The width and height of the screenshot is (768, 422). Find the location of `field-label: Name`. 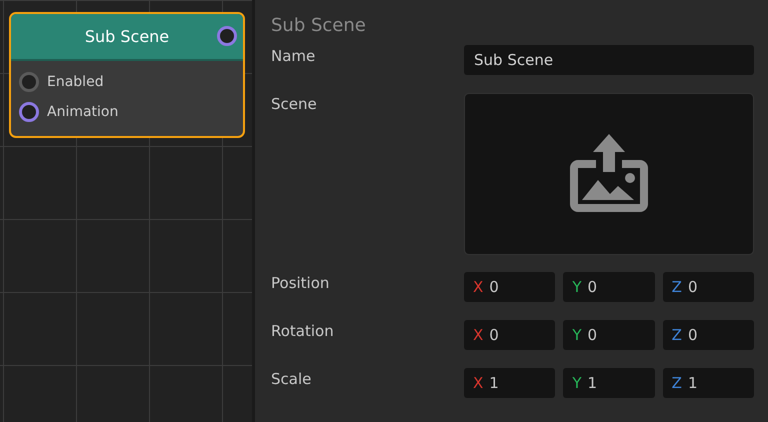

field-label: Name is located at coordinates (293, 56).